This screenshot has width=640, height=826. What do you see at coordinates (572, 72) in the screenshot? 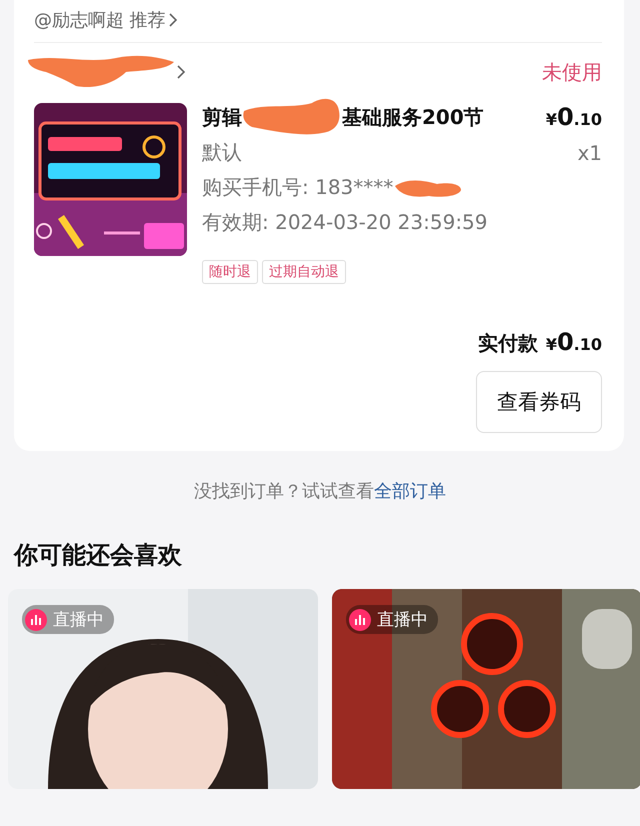
I see `order-status: 未使用` at bounding box center [572, 72].